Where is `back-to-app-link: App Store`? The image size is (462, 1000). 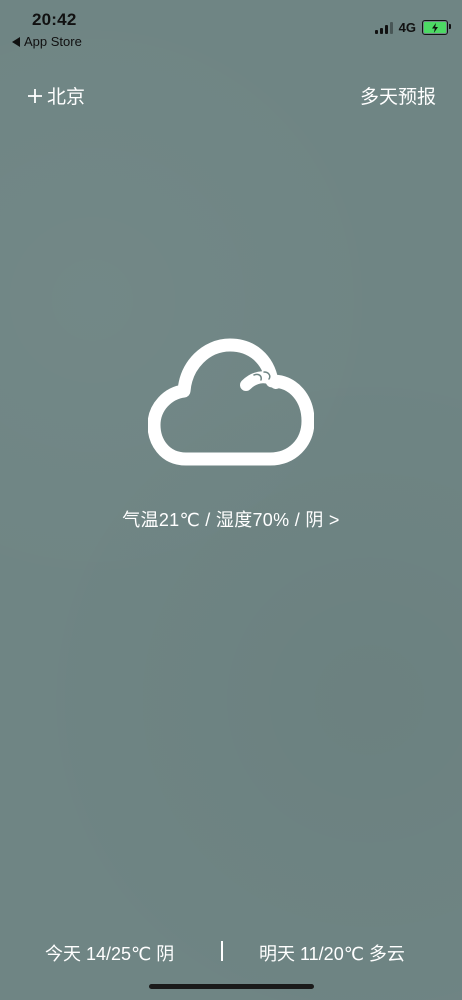
back-to-app-link: App Store is located at coordinates (47, 41).